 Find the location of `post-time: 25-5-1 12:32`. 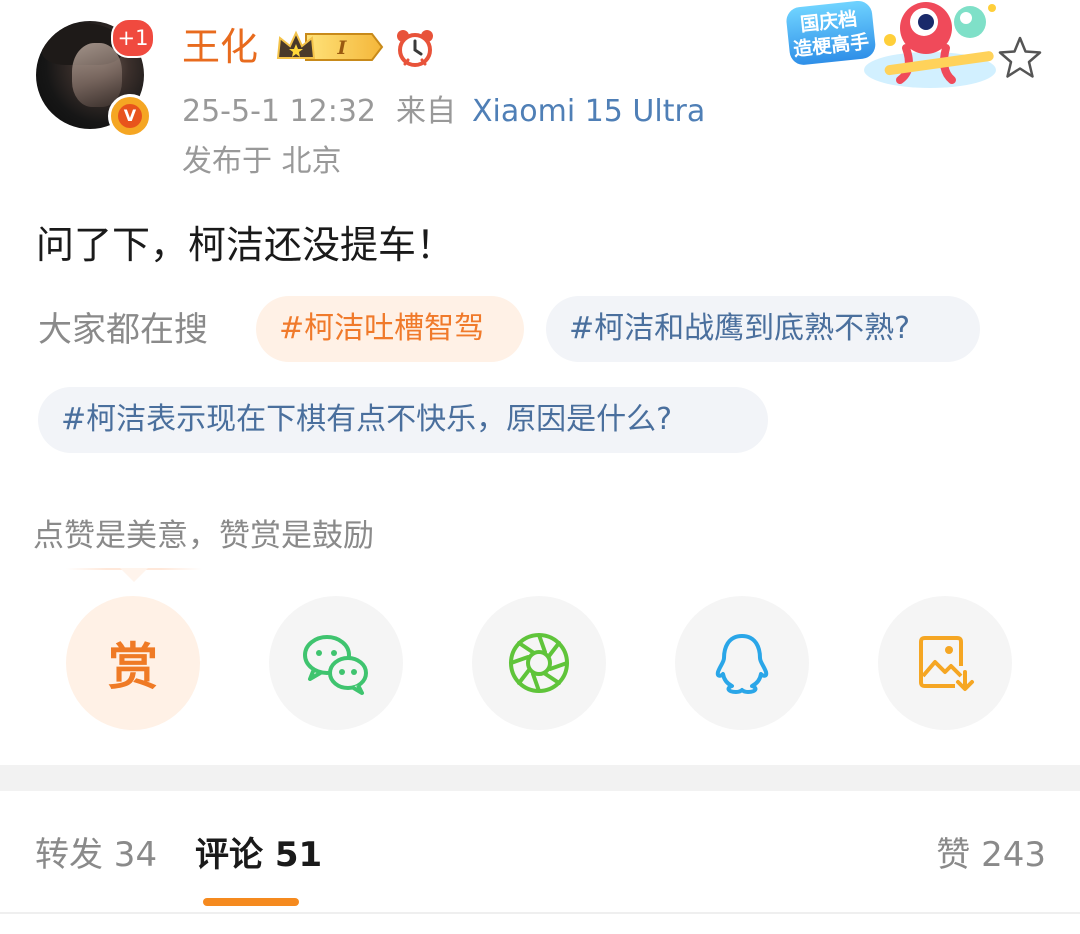

post-time: 25-5-1 12:32 is located at coordinates (279, 111).